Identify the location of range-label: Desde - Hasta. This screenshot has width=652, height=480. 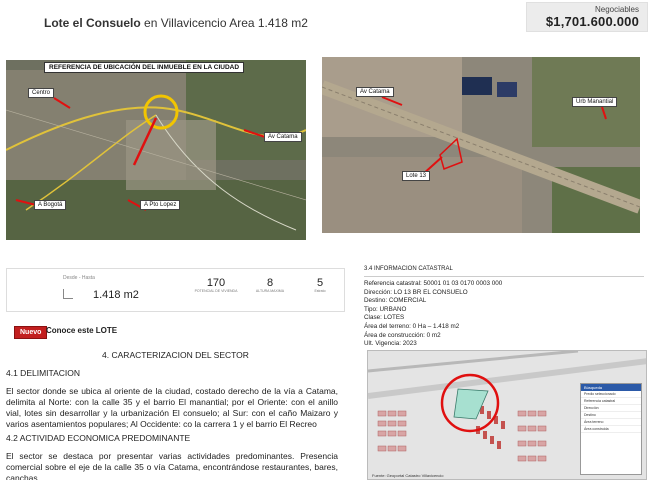
(79, 278).